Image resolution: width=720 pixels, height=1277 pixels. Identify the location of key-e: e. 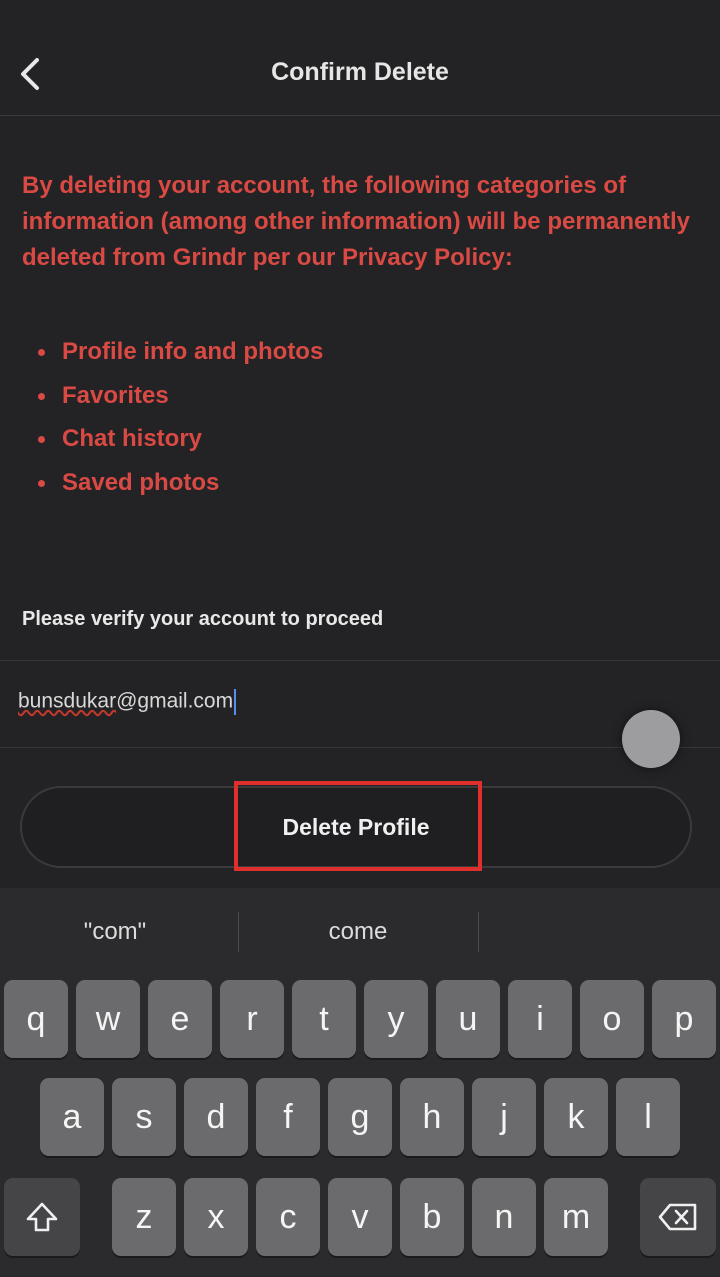
(180, 1019).